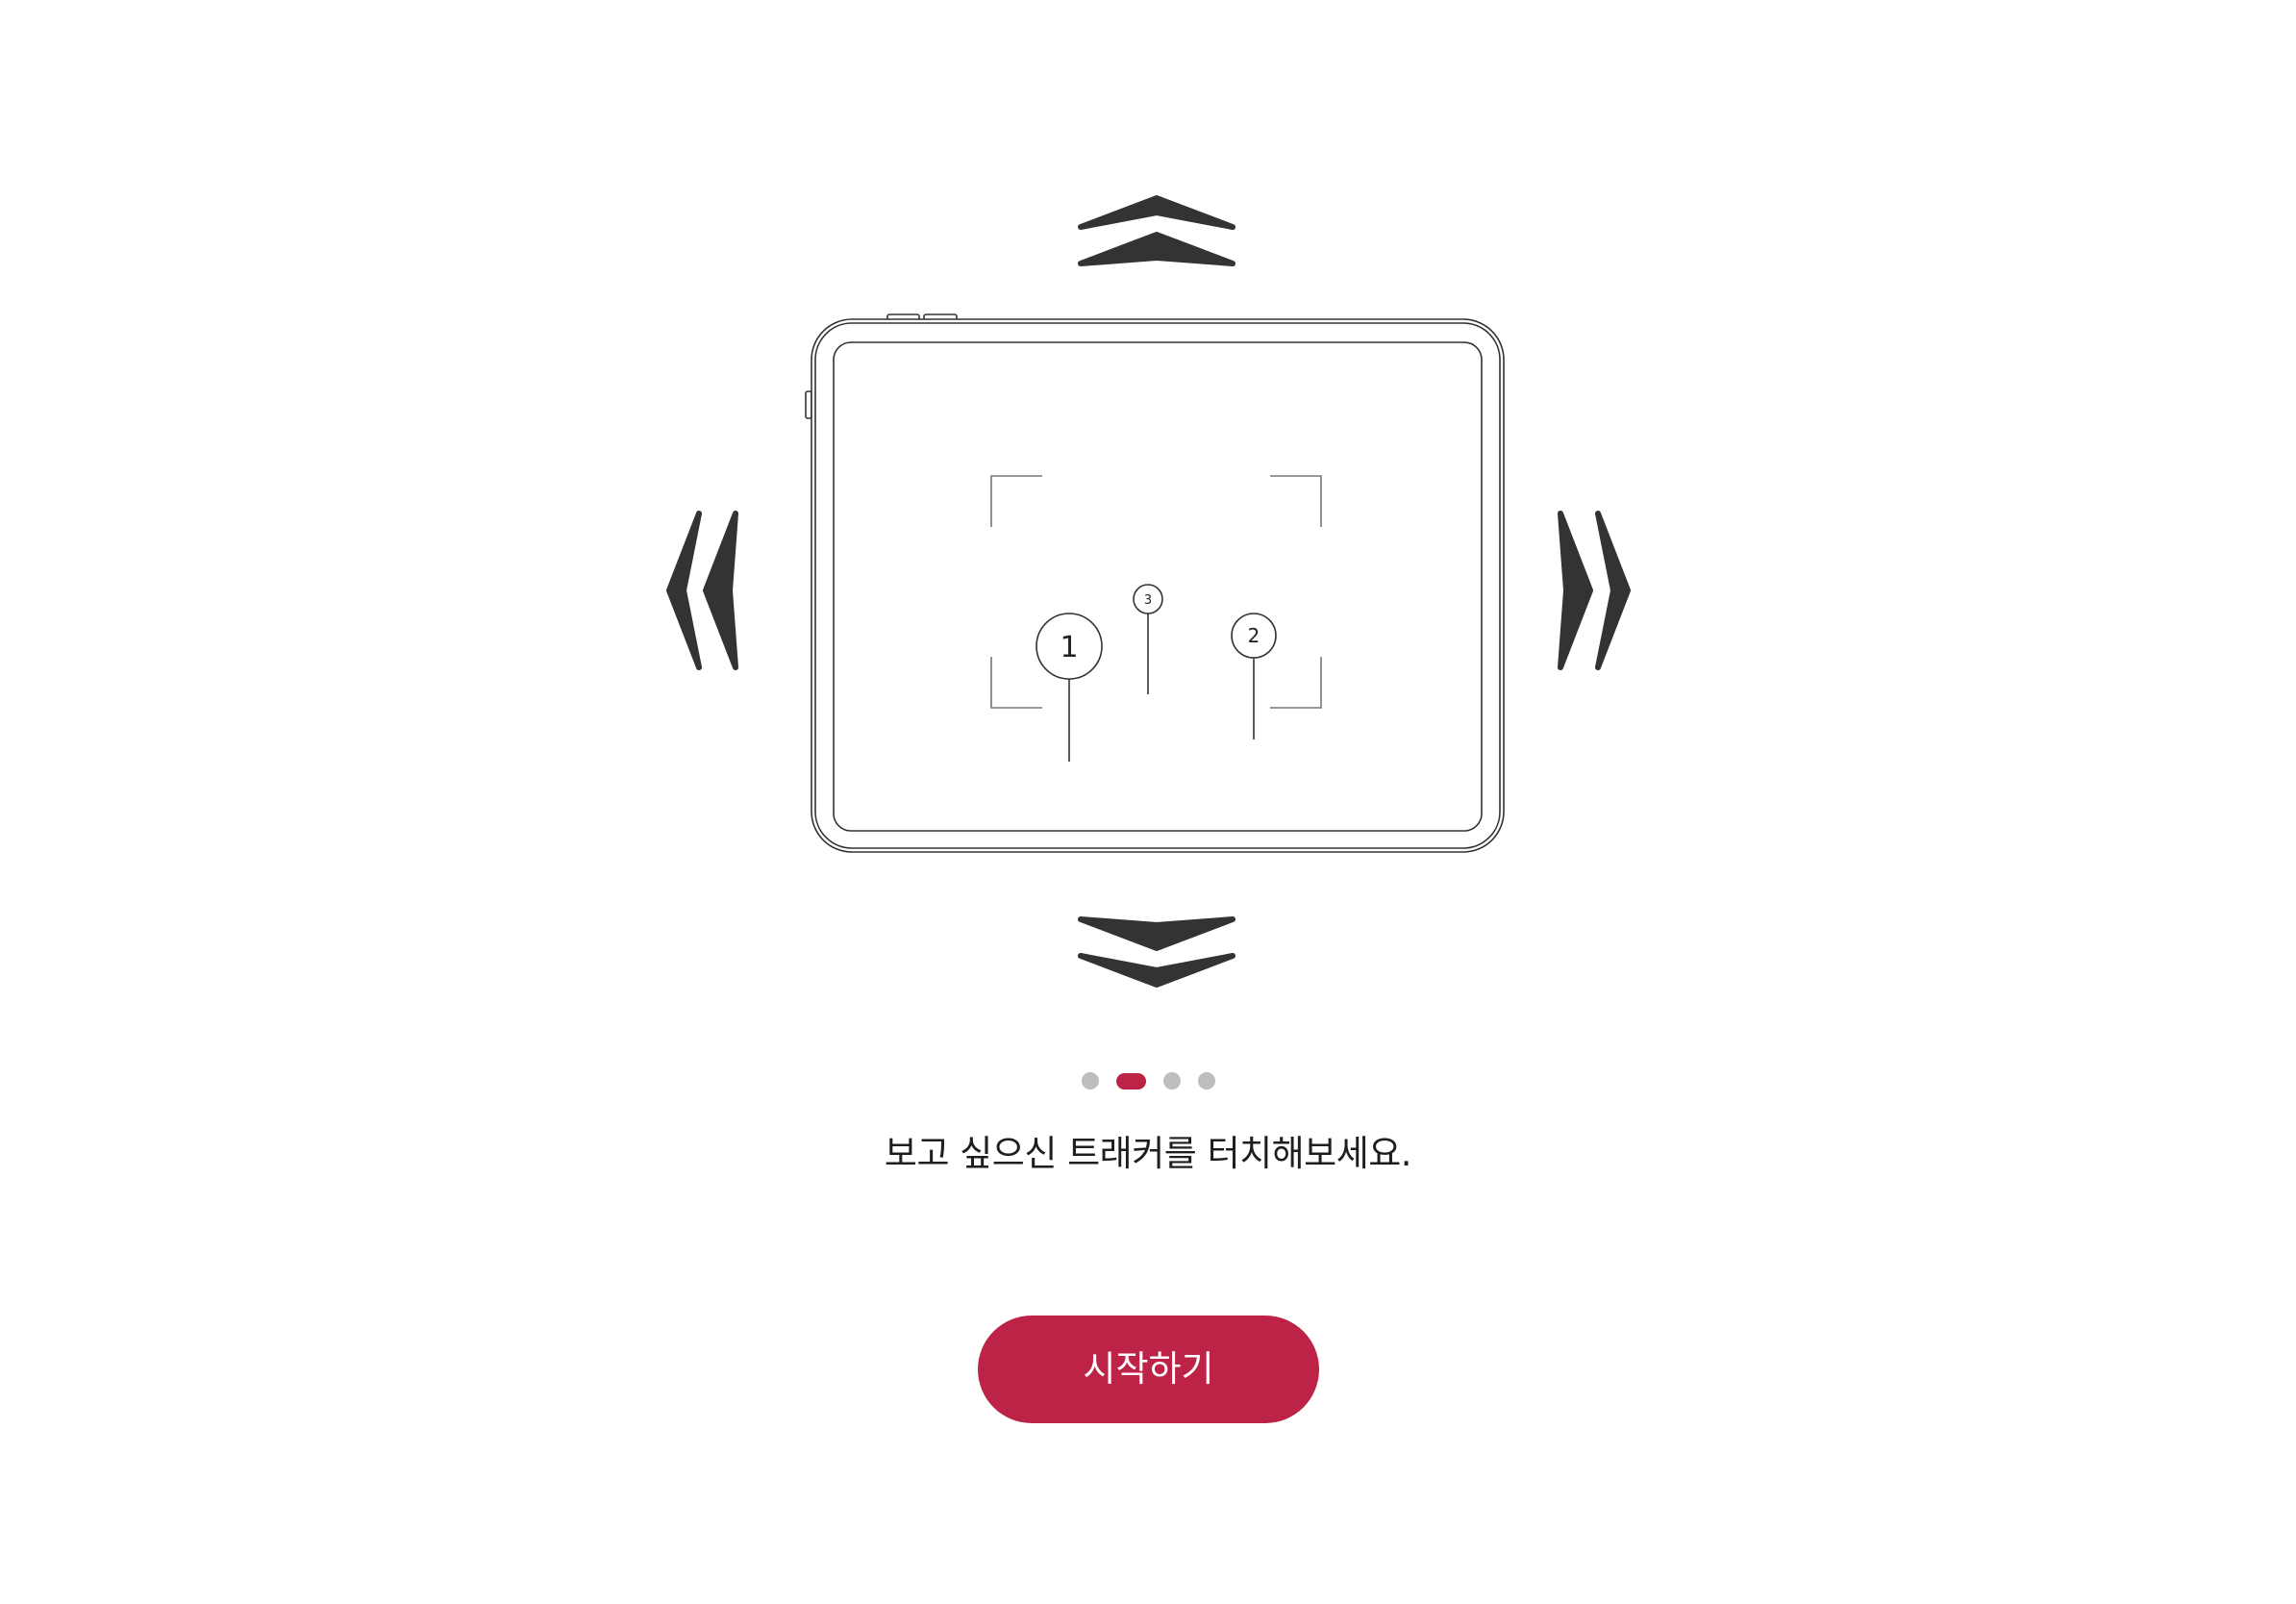 This screenshot has width=2296, height=1604. I want to click on tablet-side-button, so click(808, 404).